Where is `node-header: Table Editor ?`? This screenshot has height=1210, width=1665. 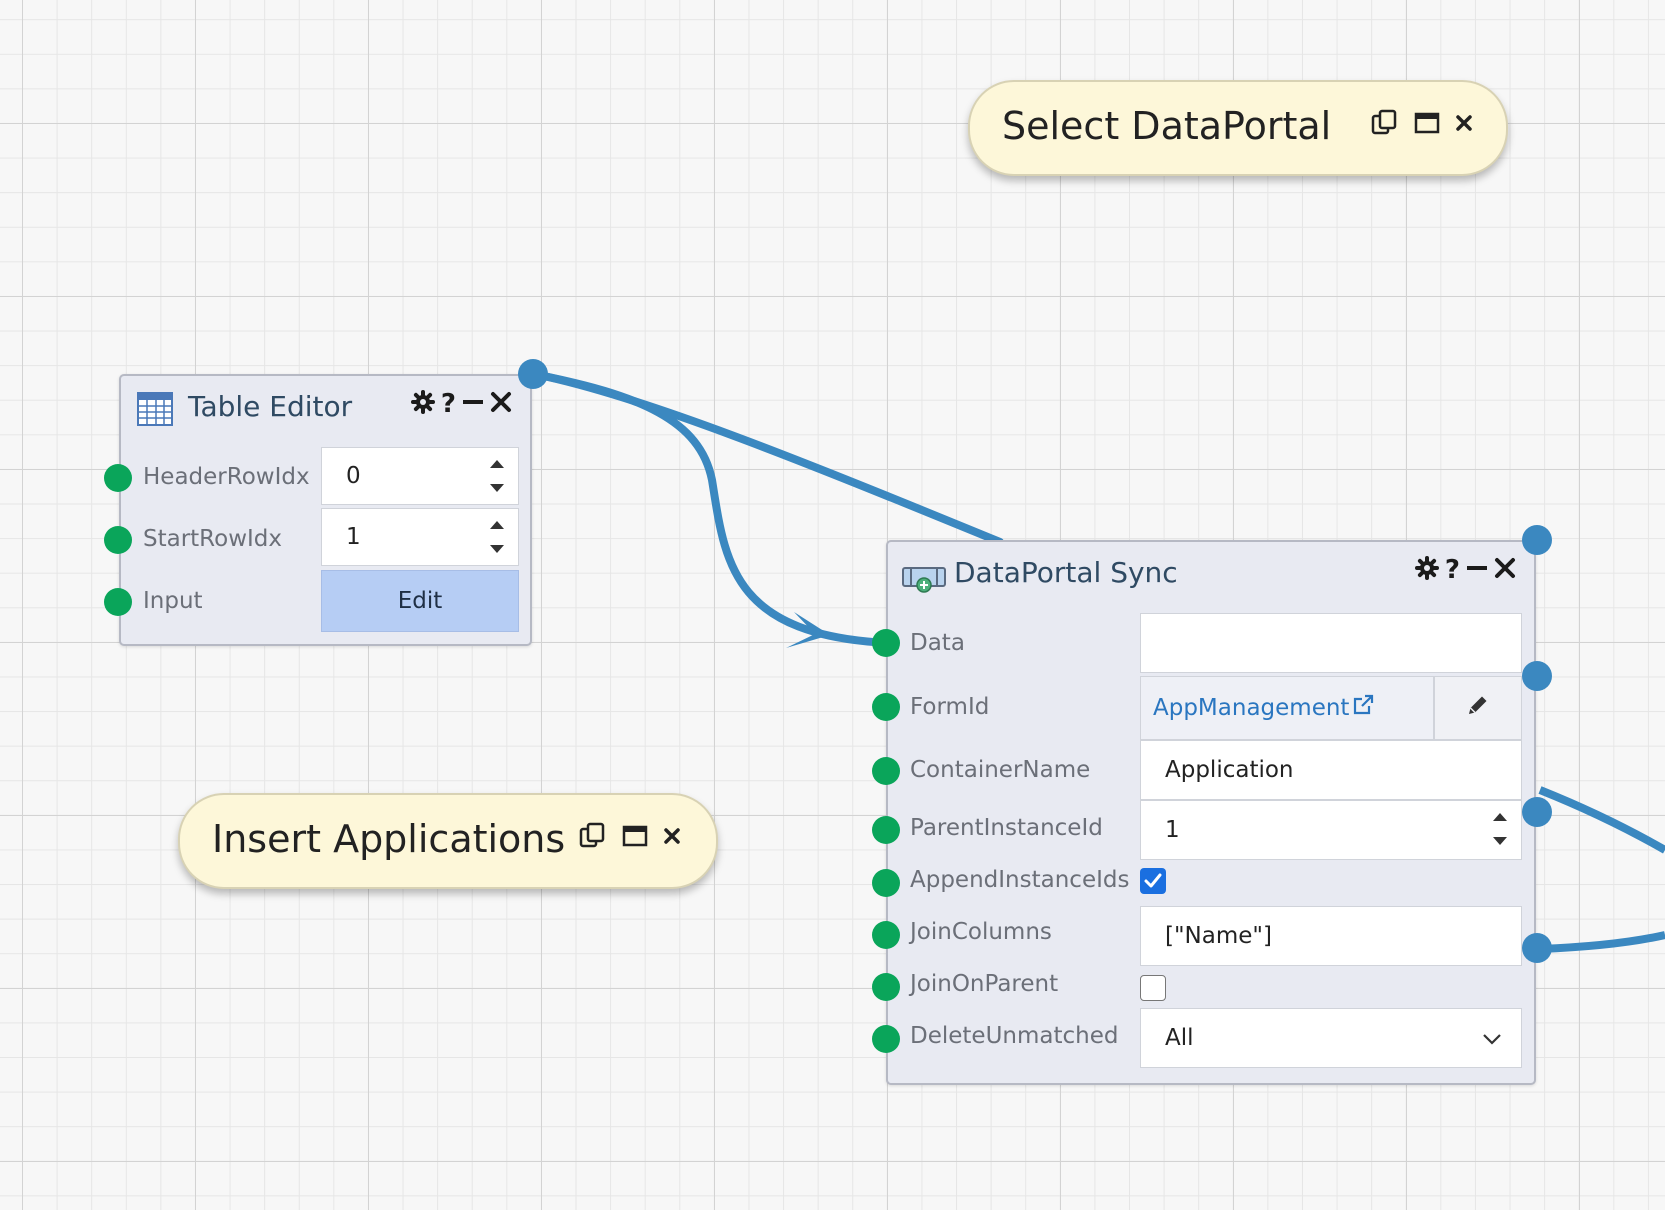 node-header: Table Editor ? is located at coordinates (325, 407).